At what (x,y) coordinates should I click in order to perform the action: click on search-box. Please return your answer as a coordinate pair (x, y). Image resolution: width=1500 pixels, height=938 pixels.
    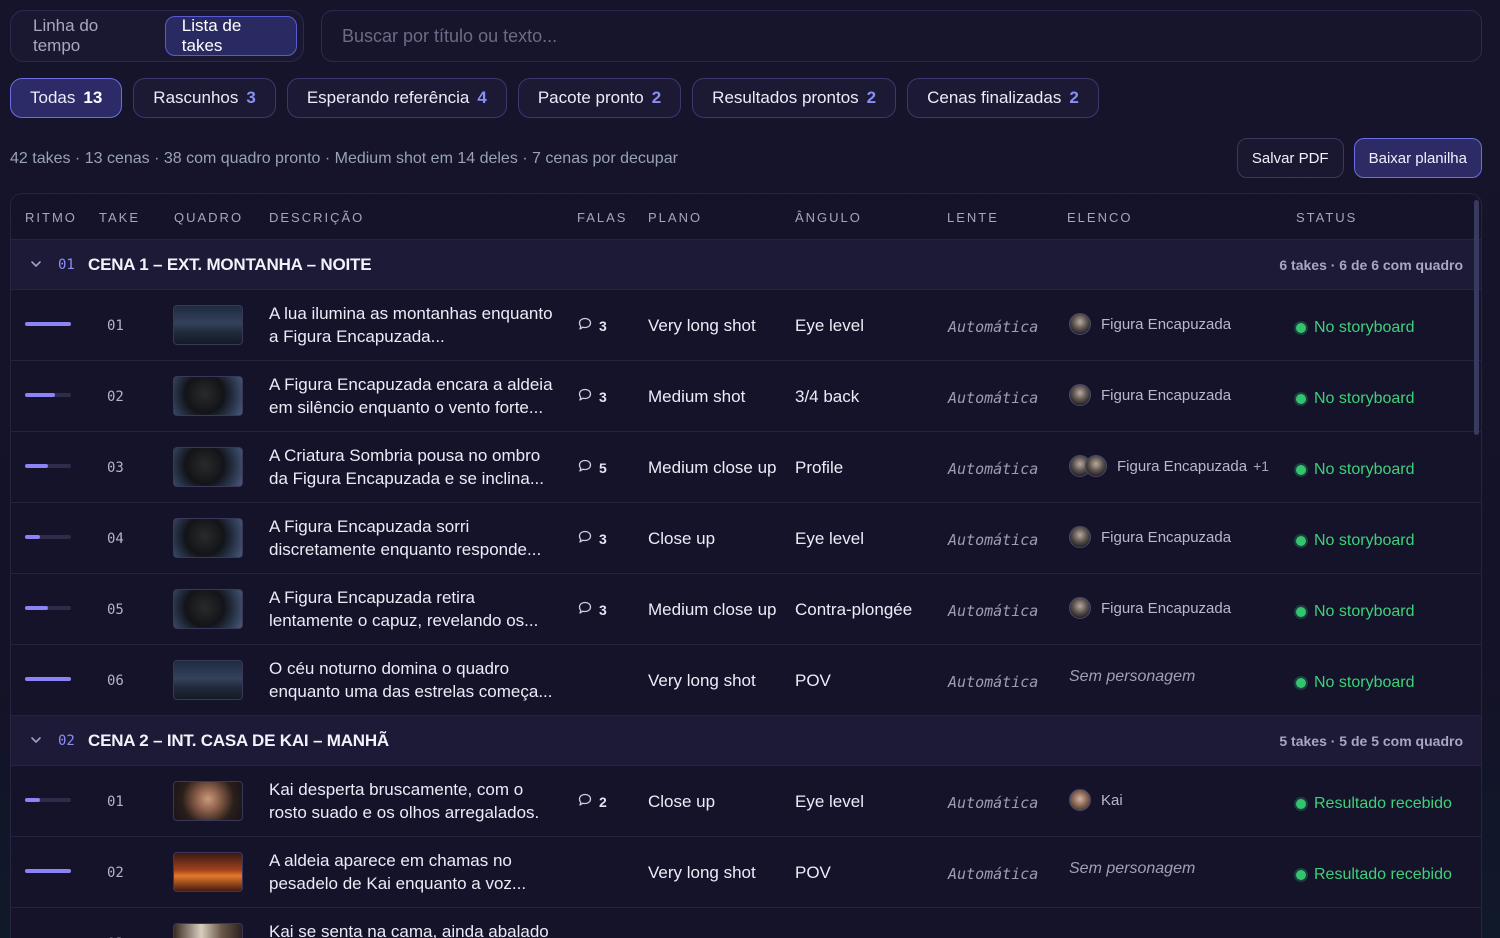
    Looking at the image, I should click on (901, 36).